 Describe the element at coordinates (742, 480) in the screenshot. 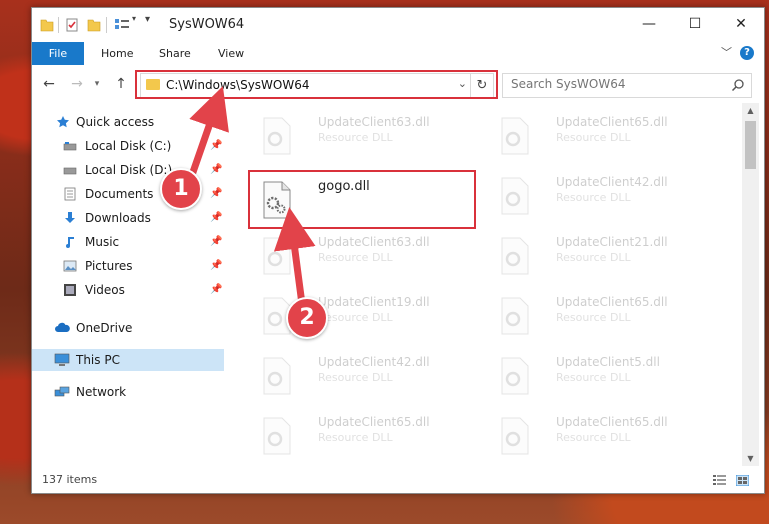

I see `large-icons-view-icon` at that location.